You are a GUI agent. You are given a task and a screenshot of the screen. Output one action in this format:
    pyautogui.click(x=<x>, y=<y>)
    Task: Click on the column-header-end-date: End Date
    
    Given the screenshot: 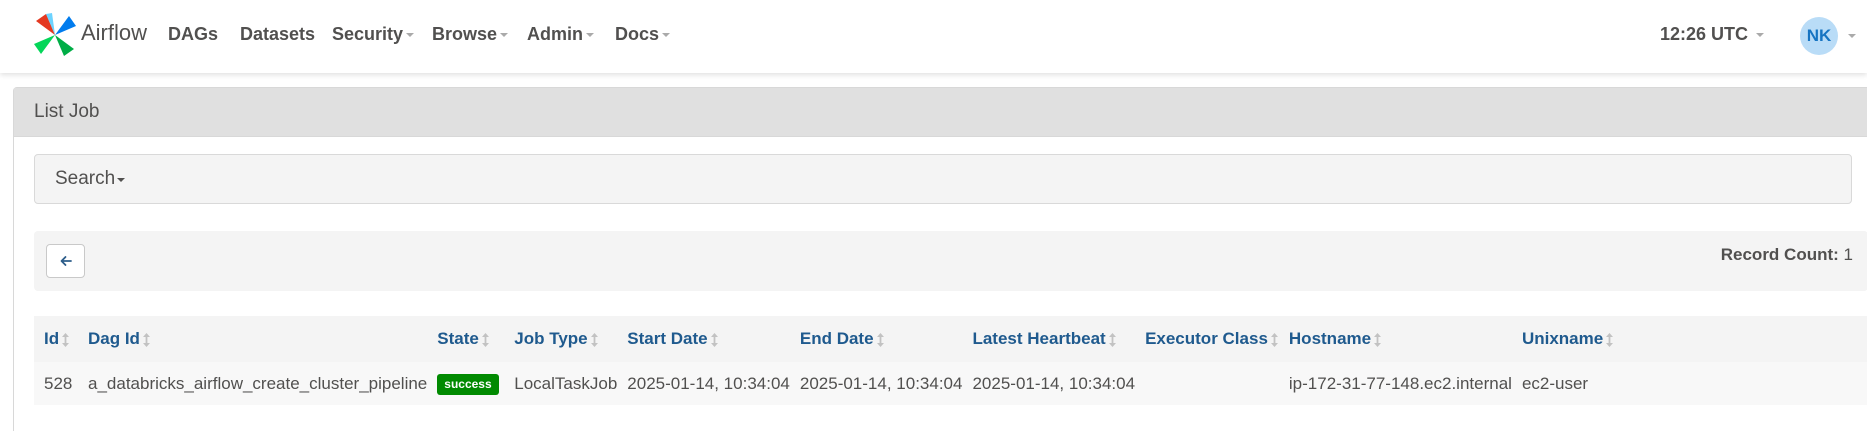 What is the action you would take?
    pyautogui.click(x=876, y=339)
    